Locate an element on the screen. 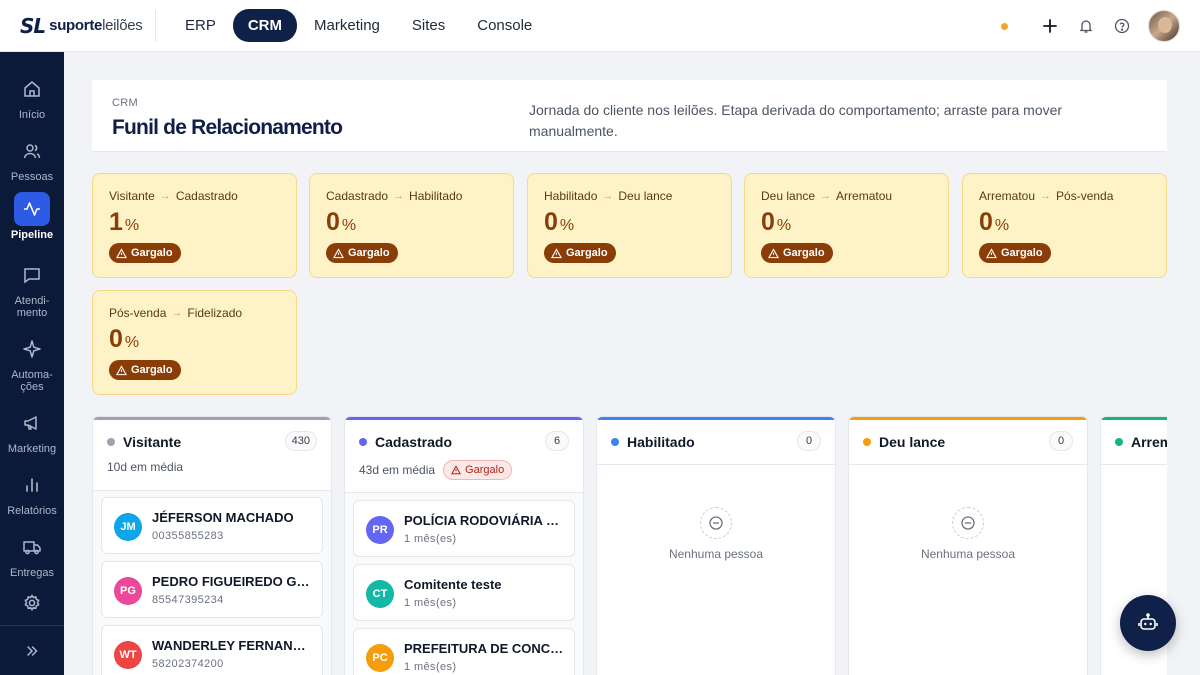 Image resolution: width=1200 pixels, height=675 pixels. person-card: JM JÉFERSON MACHADO 00355855283 is located at coordinates (212, 525).